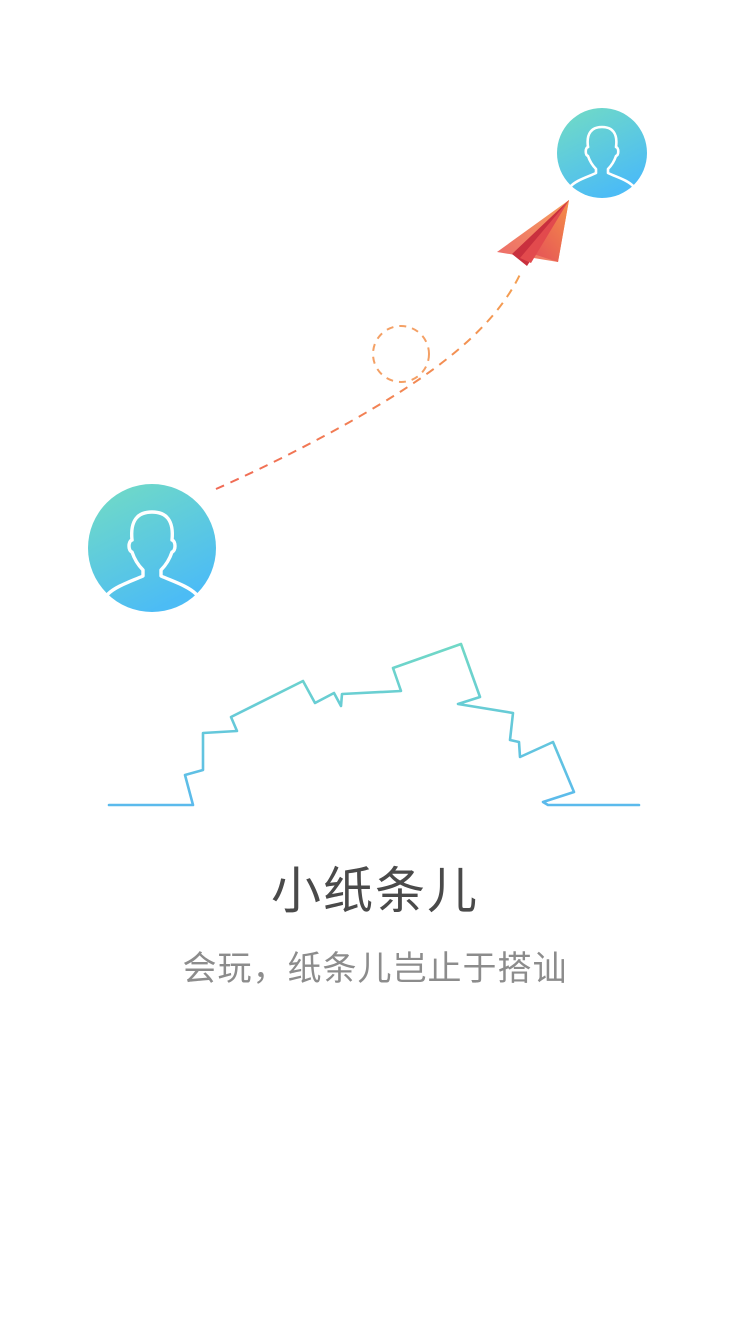  I want to click on flight-path, so click(369, 379).